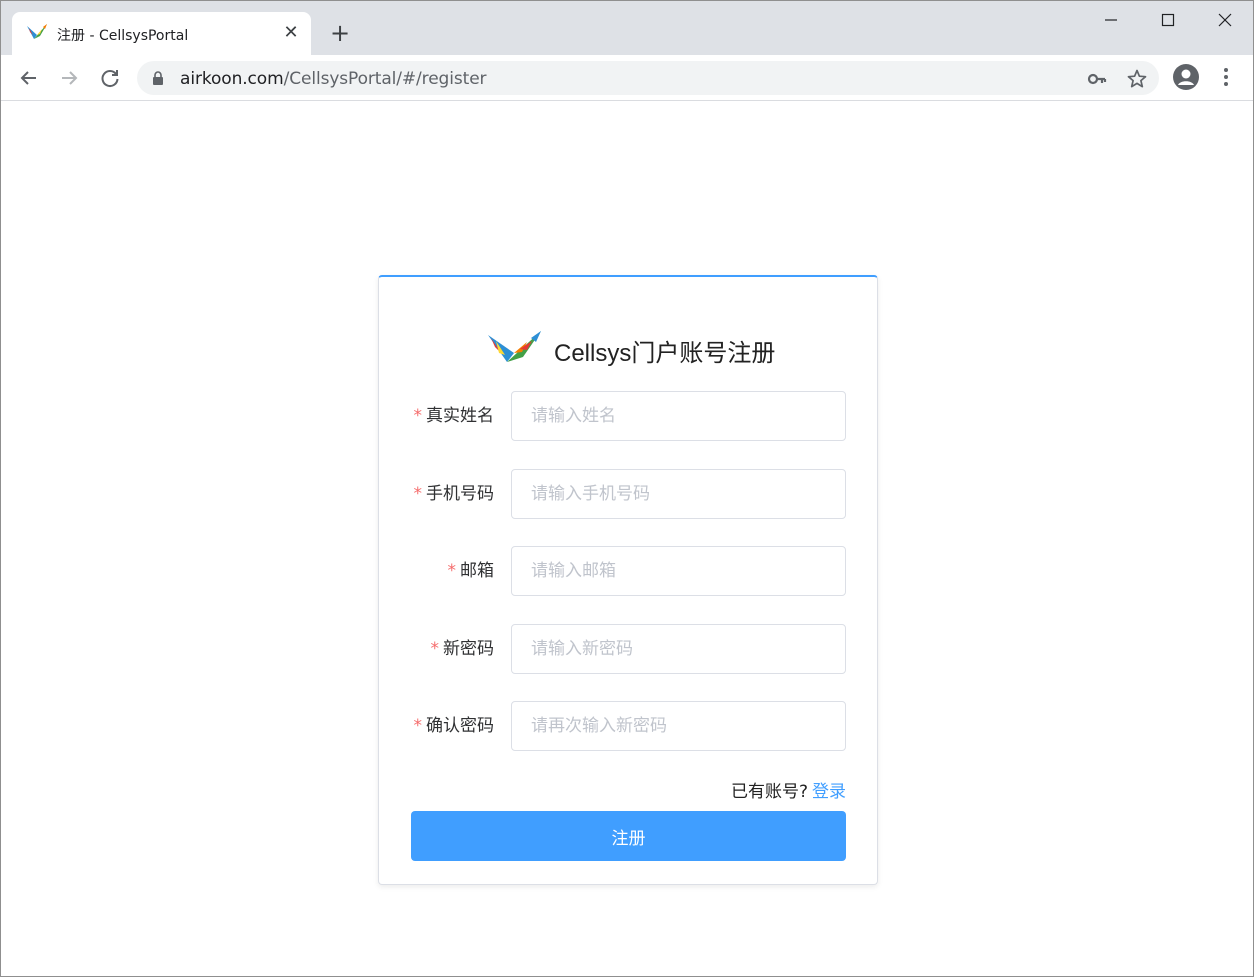  Describe the element at coordinates (110, 78) in the screenshot. I see `reload-icon` at that location.